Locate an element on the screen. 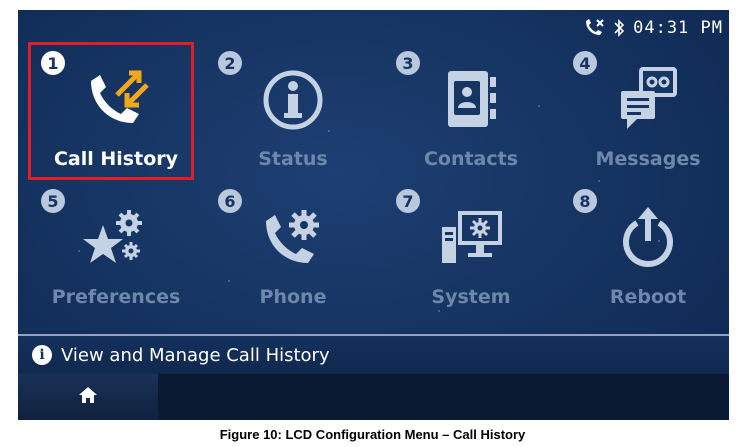 Image resolution: width=745 pixels, height=447 pixels. missed-call-icon is located at coordinates (594, 28).